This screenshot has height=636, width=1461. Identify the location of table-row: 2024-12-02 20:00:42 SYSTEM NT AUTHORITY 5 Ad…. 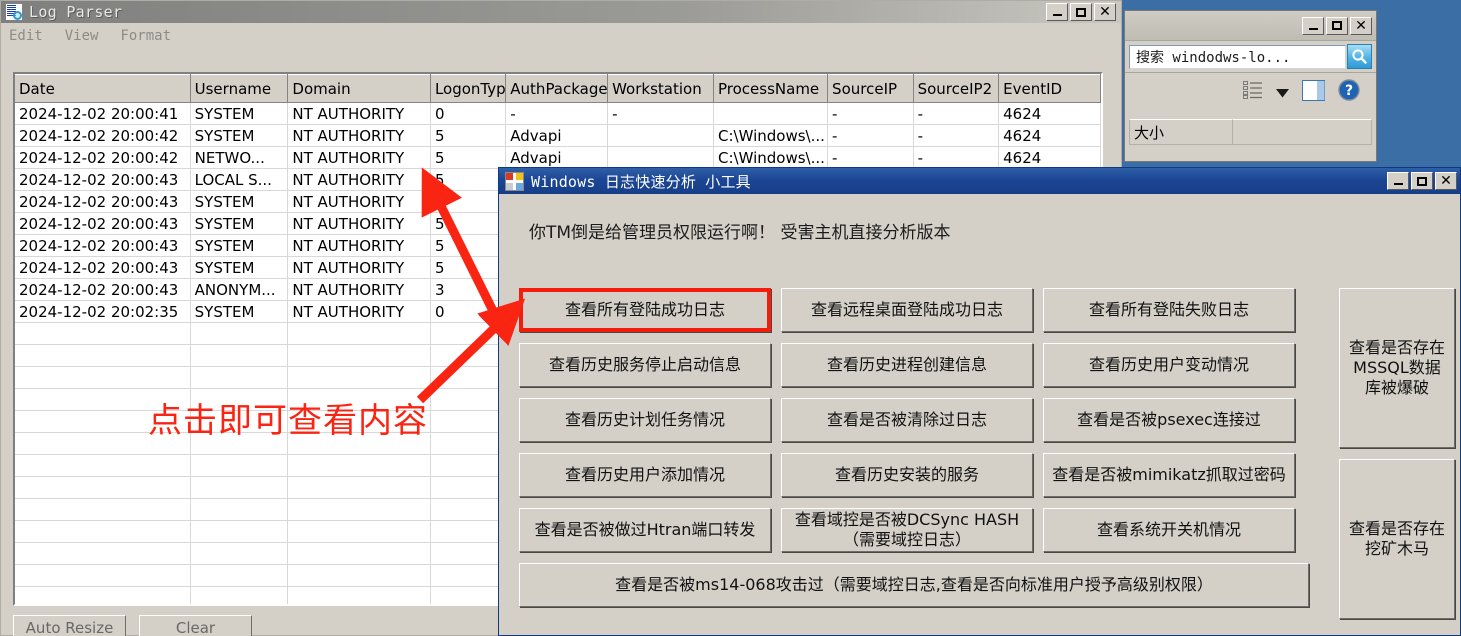
(558, 135).